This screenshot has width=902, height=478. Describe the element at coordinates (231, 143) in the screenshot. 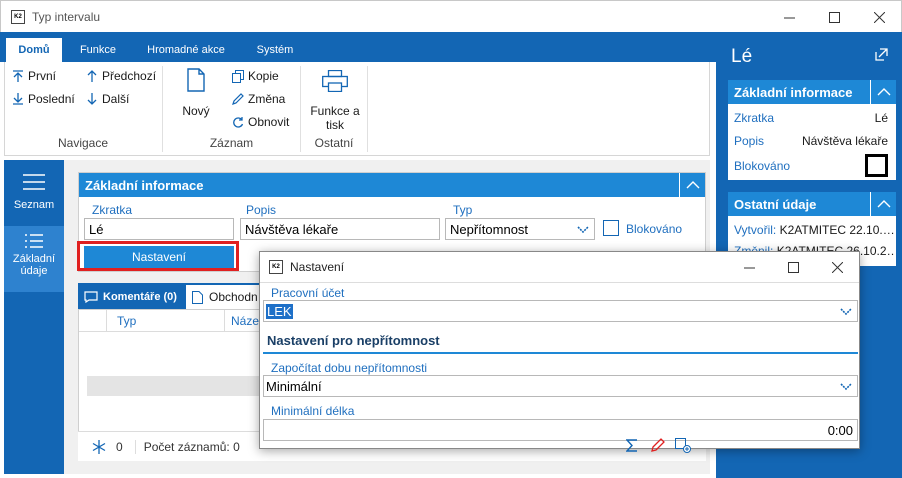

I see `record-group-label: Záznam` at that location.